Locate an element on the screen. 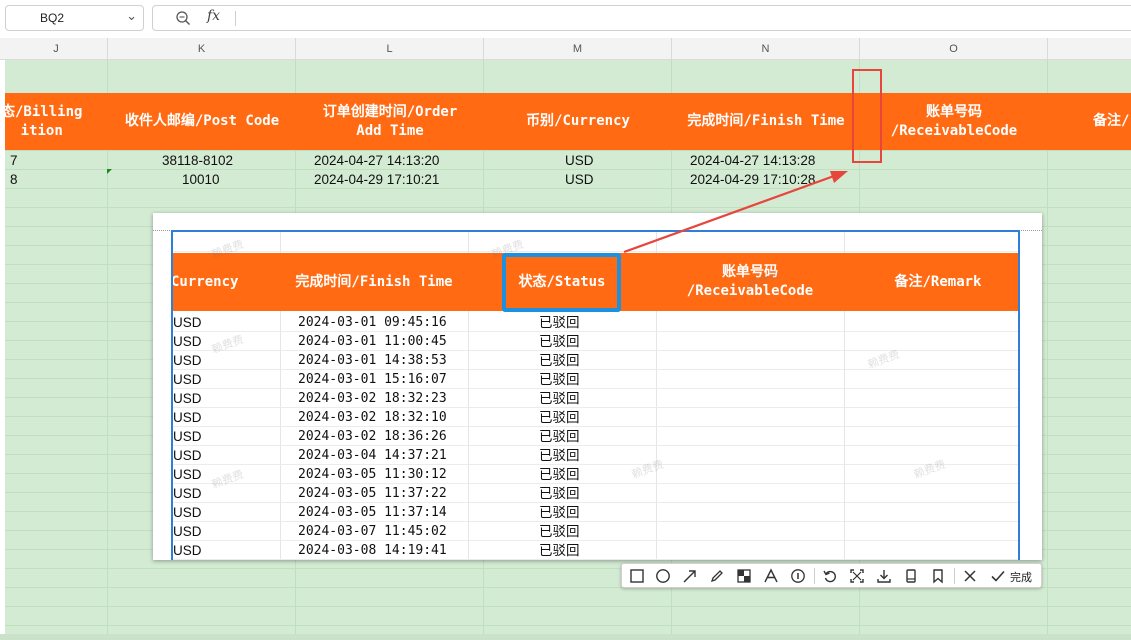 The height and width of the screenshot is (640, 1131). formula-input: fx is located at coordinates (641, 18).